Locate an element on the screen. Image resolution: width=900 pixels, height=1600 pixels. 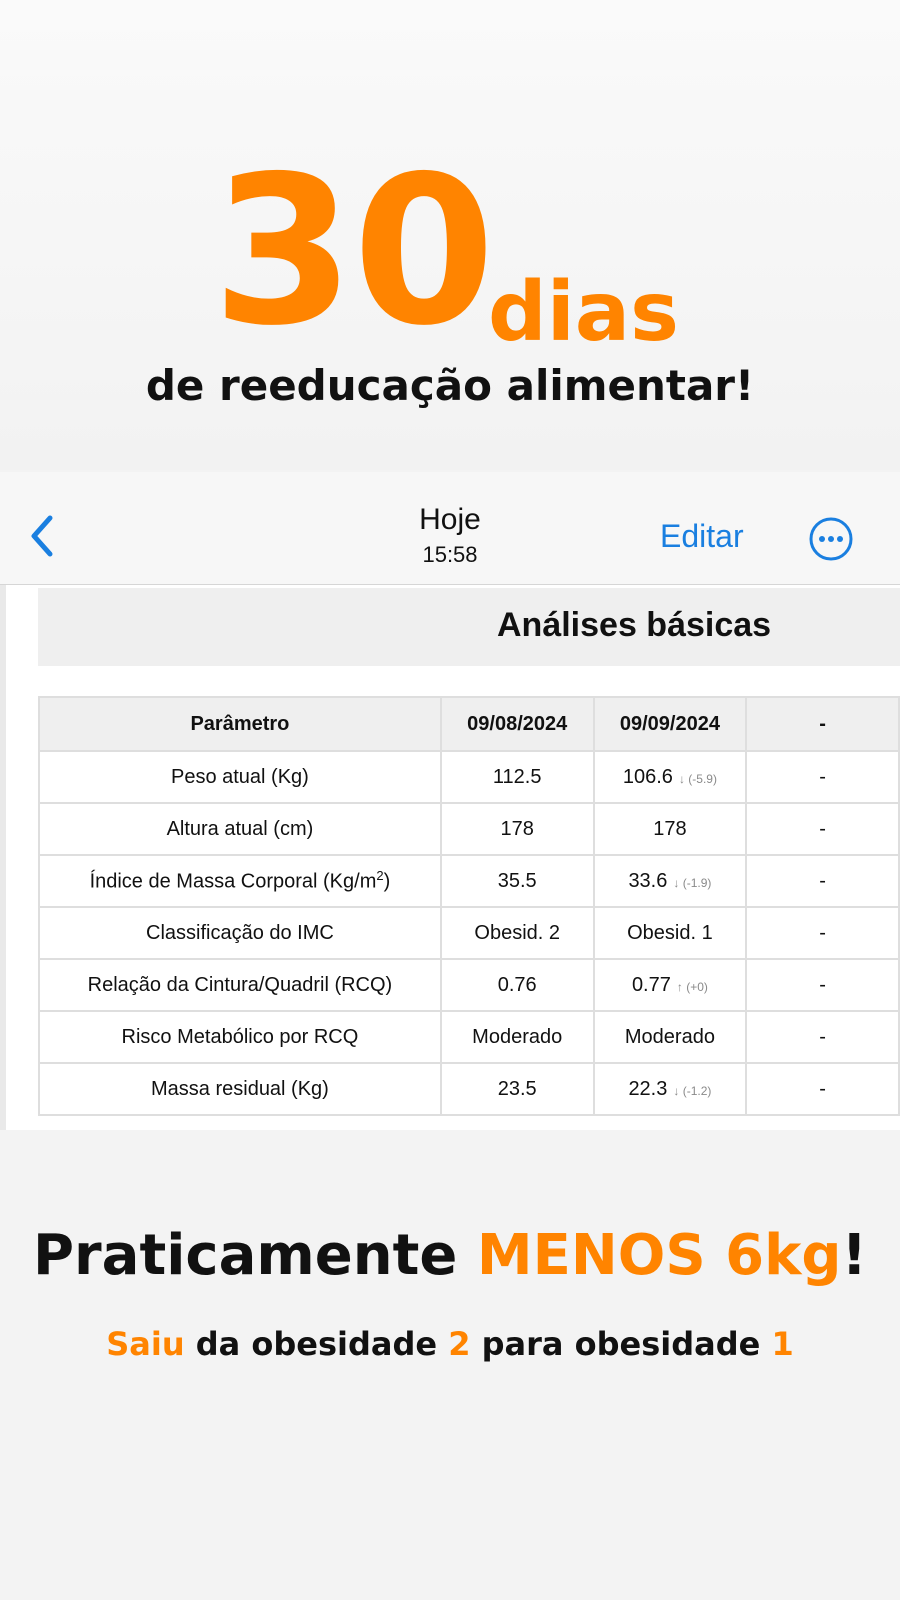
caption-part: da obesidade is located at coordinates (316, 1344).